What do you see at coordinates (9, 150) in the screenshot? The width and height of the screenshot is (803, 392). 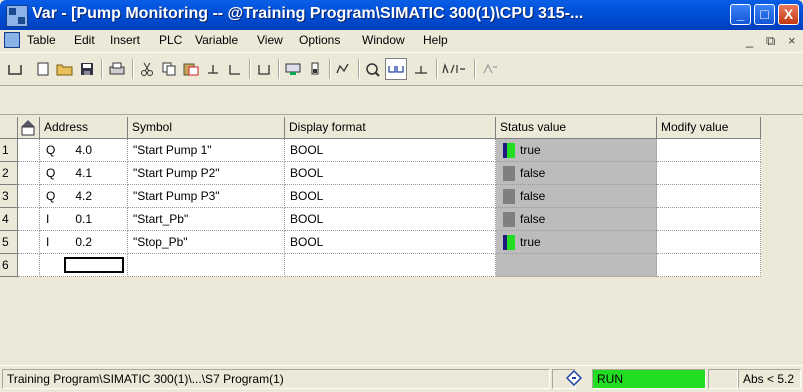 I see `row-number: 1` at bounding box center [9, 150].